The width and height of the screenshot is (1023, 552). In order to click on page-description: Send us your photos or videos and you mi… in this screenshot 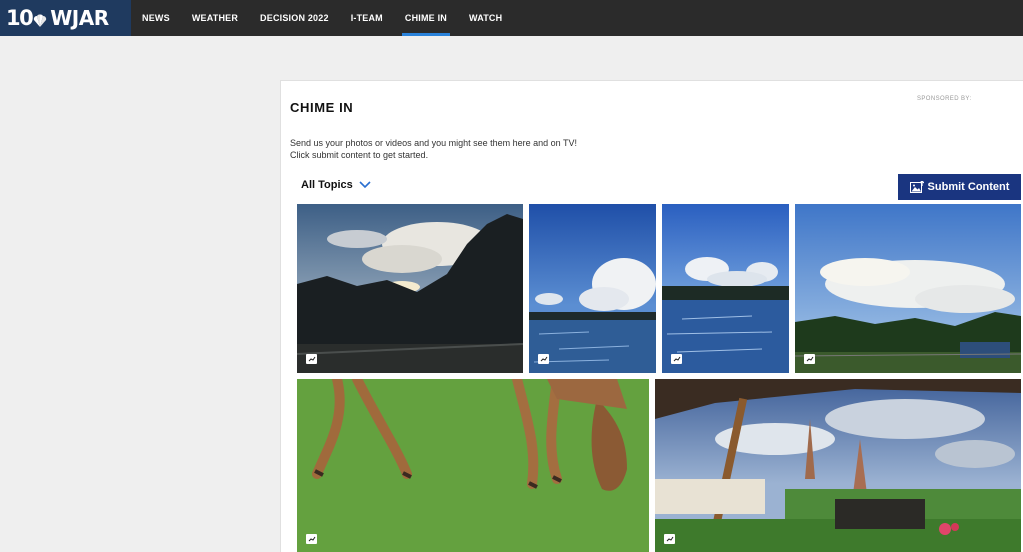, I will do `click(433, 149)`.